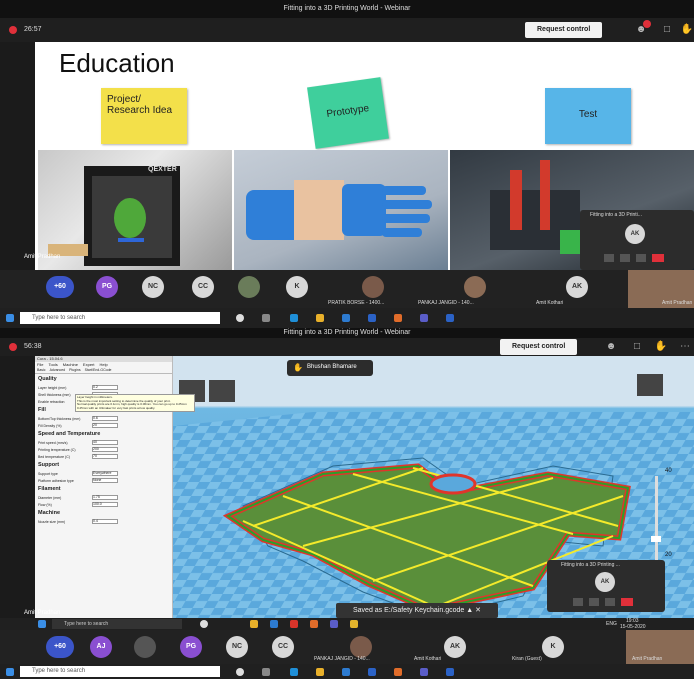  I want to click on photo-robot-arm: Fitting into a 3D Printi... AK, so click(572, 210).